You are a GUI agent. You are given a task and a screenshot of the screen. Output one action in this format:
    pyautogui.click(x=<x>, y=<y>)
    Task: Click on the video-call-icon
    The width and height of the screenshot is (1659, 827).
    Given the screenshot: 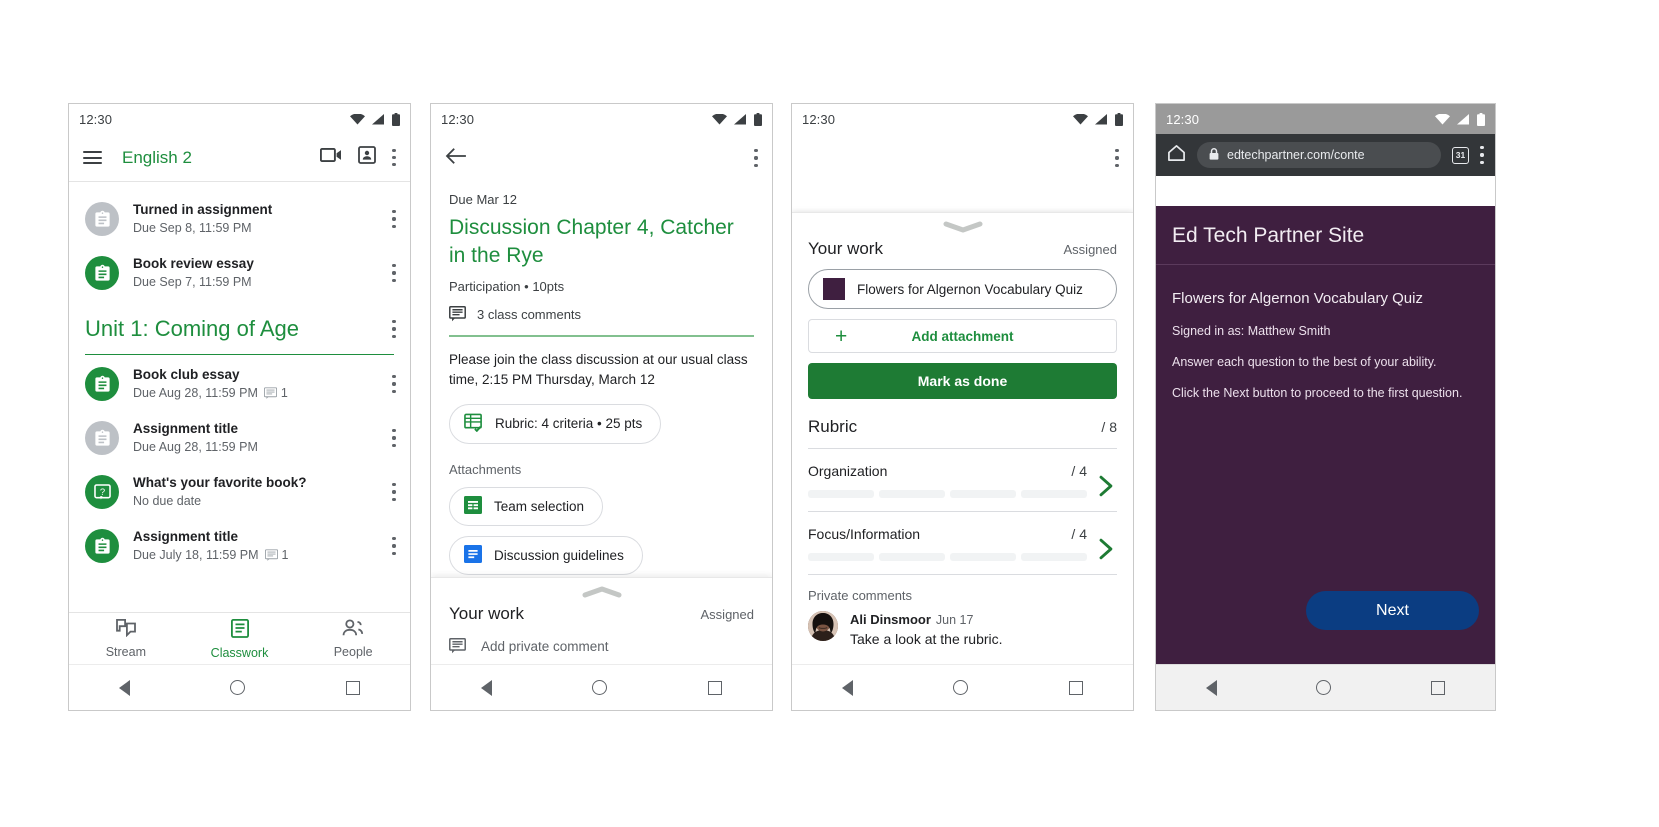 What is the action you would take?
    pyautogui.click(x=330, y=157)
    